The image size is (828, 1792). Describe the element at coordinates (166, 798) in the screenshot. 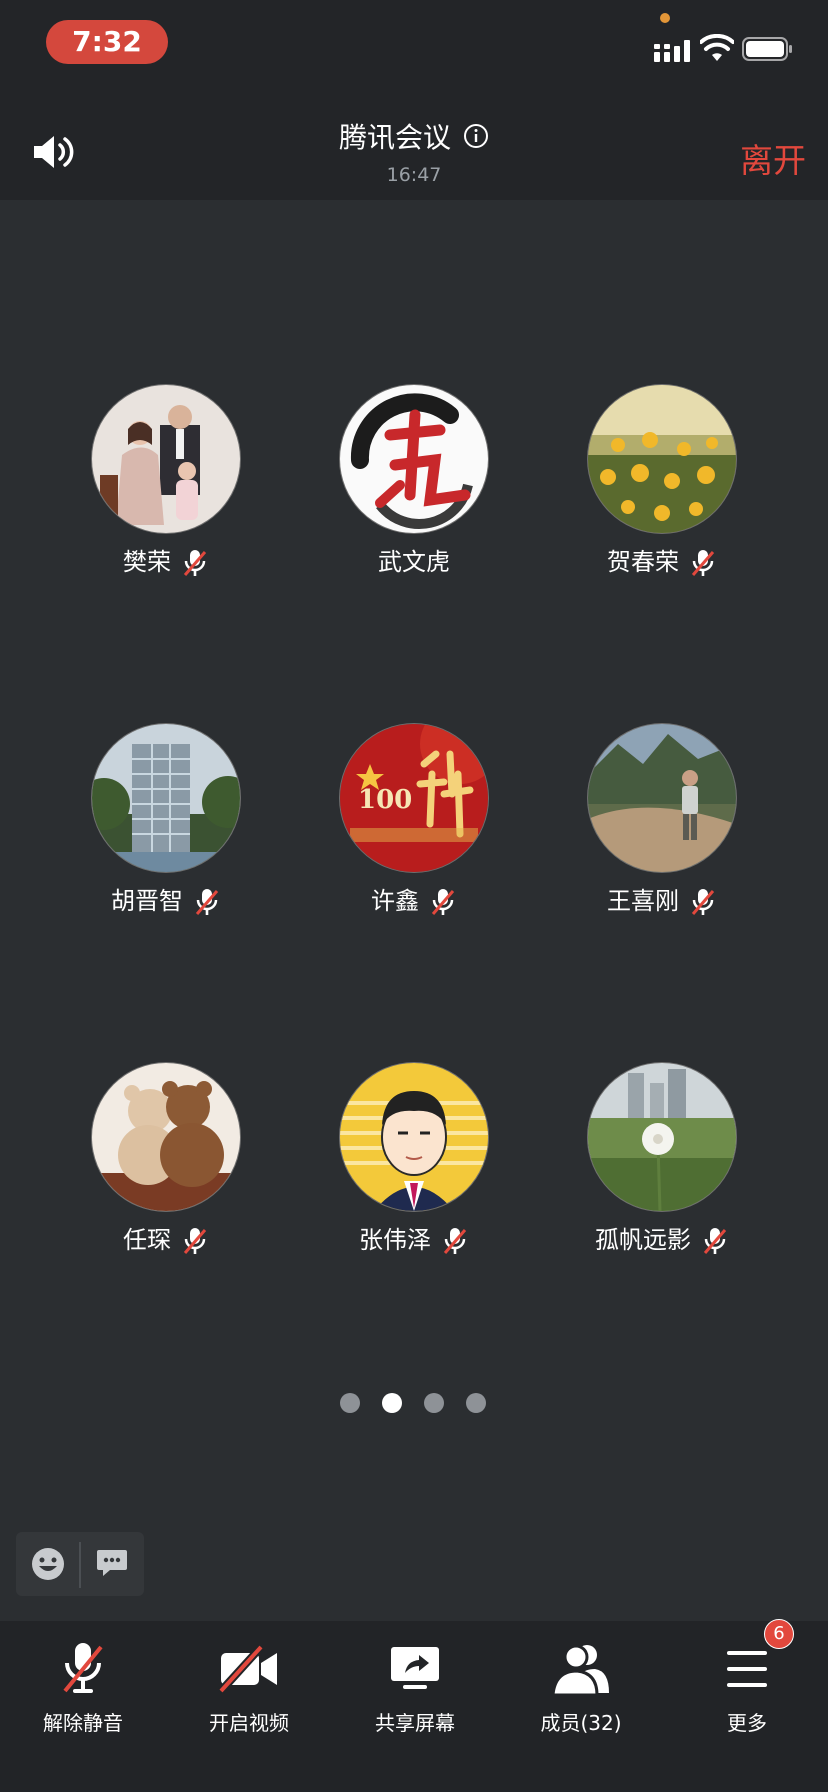

I see `avatar-building` at that location.